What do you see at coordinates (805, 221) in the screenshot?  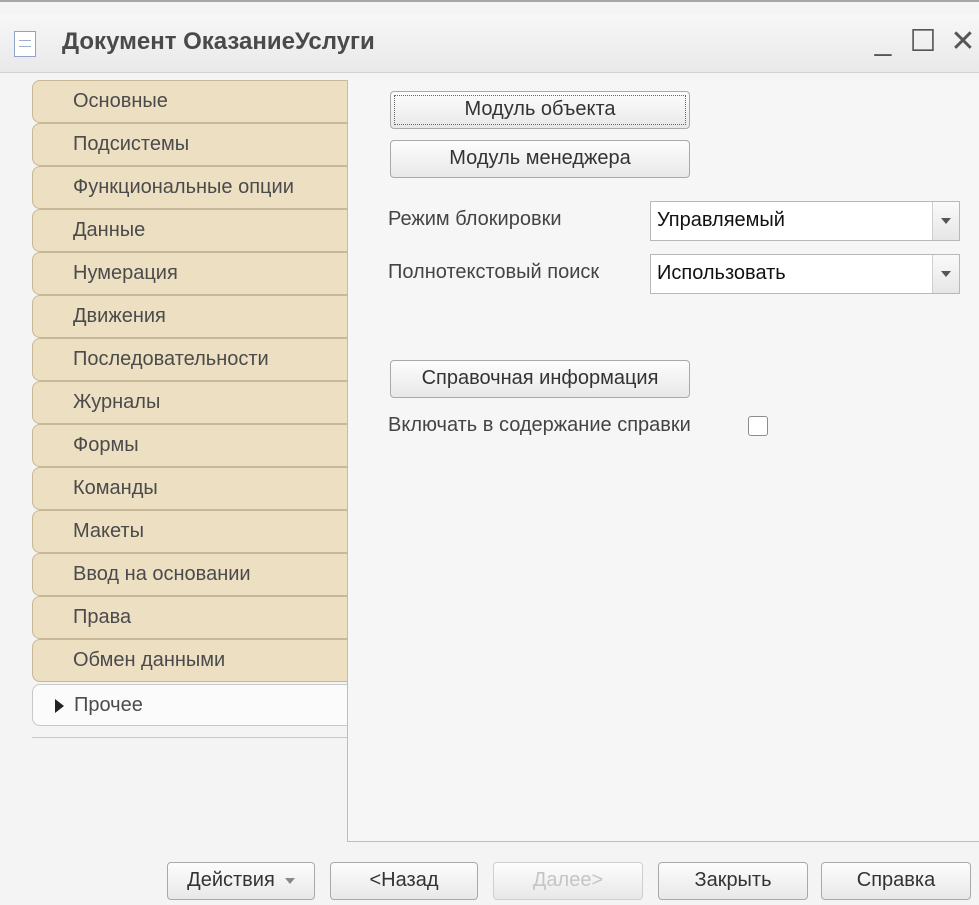 I see `lock-mode-select: Управляемый` at bounding box center [805, 221].